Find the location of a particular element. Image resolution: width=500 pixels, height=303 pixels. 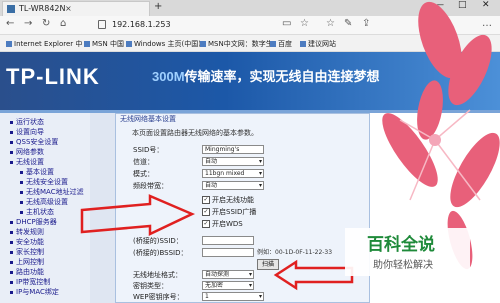

key-type-label: 密钥类型： is located at coordinates (150, 286).